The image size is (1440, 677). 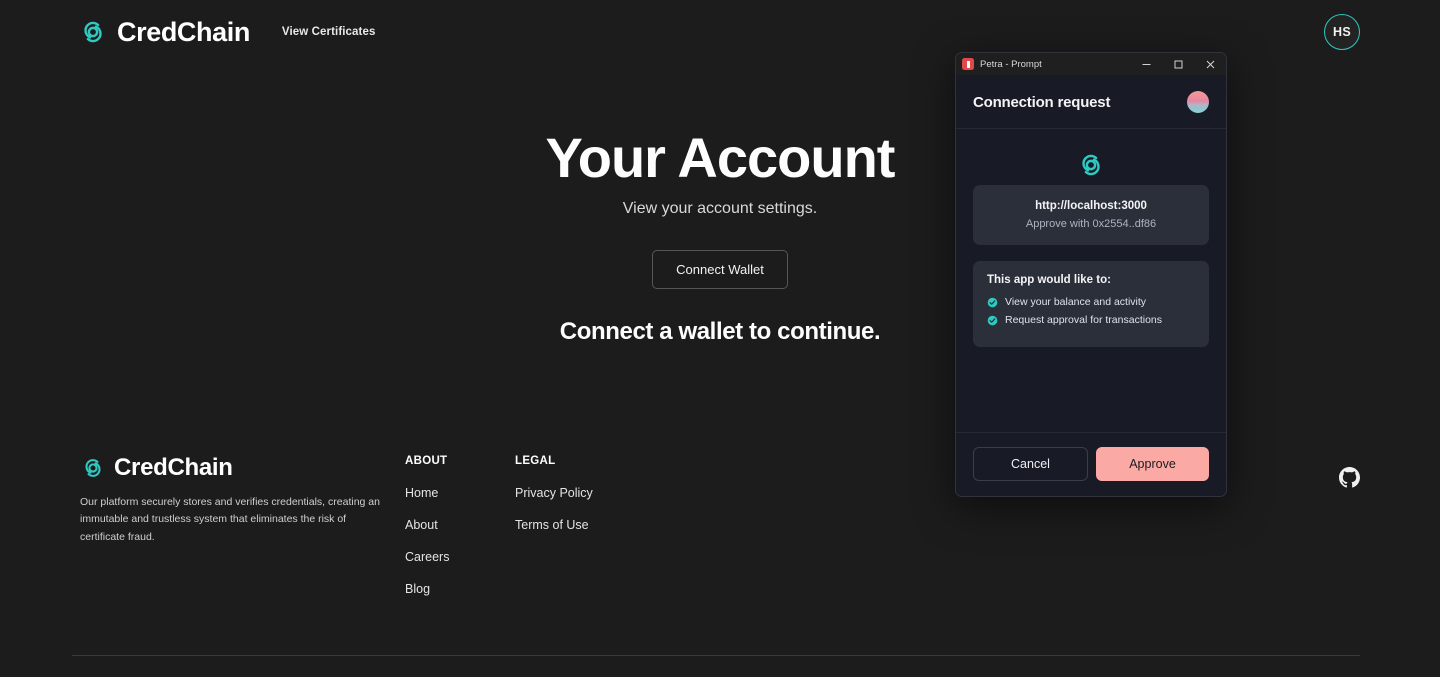 I want to click on permissions-title: This app would like to:, so click(x=1049, y=280).